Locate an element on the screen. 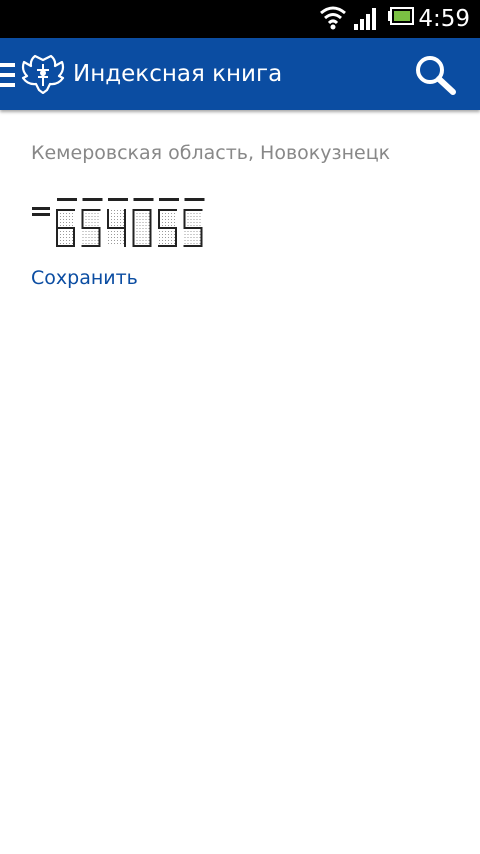 The width and height of the screenshot is (480, 854). save-button: Сохранить is located at coordinates (84, 278).